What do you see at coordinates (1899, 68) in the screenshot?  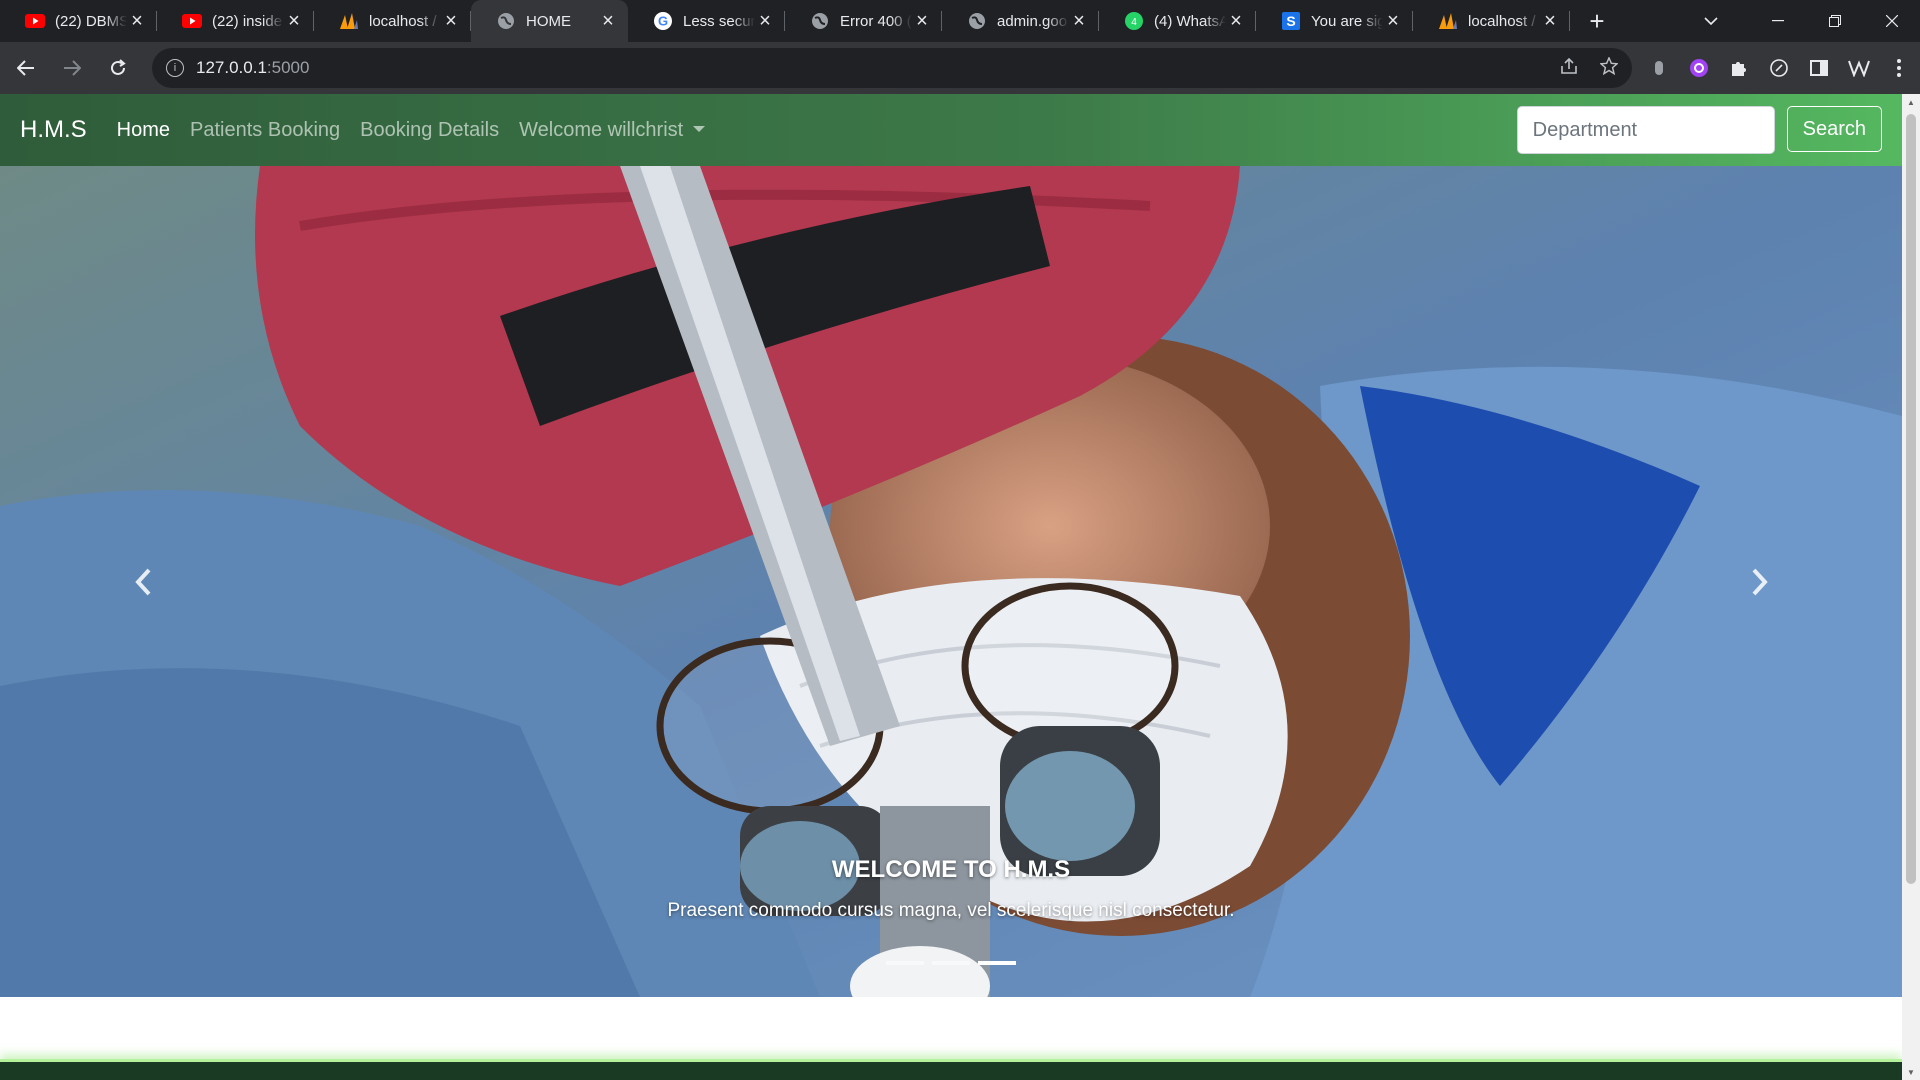 I see `menu-kebab-icon` at bounding box center [1899, 68].